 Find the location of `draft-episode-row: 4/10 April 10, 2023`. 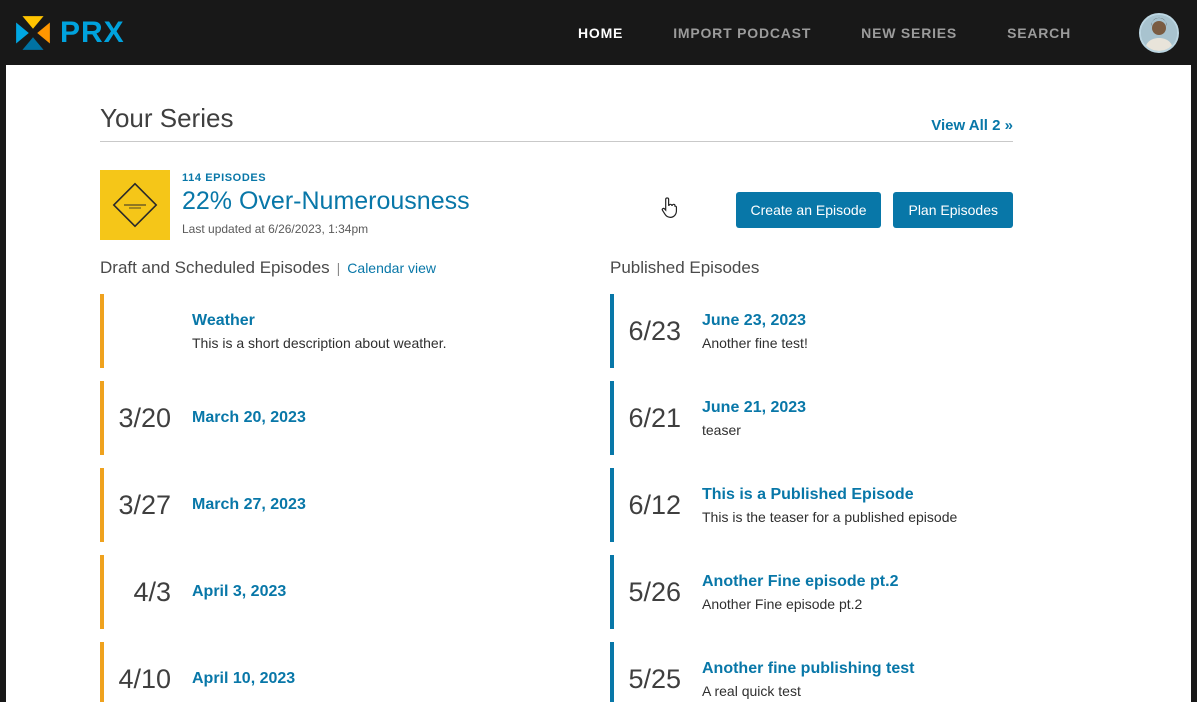

draft-episode-row: 4/10 April 10, 2023 is located at coordinates (355, 672).